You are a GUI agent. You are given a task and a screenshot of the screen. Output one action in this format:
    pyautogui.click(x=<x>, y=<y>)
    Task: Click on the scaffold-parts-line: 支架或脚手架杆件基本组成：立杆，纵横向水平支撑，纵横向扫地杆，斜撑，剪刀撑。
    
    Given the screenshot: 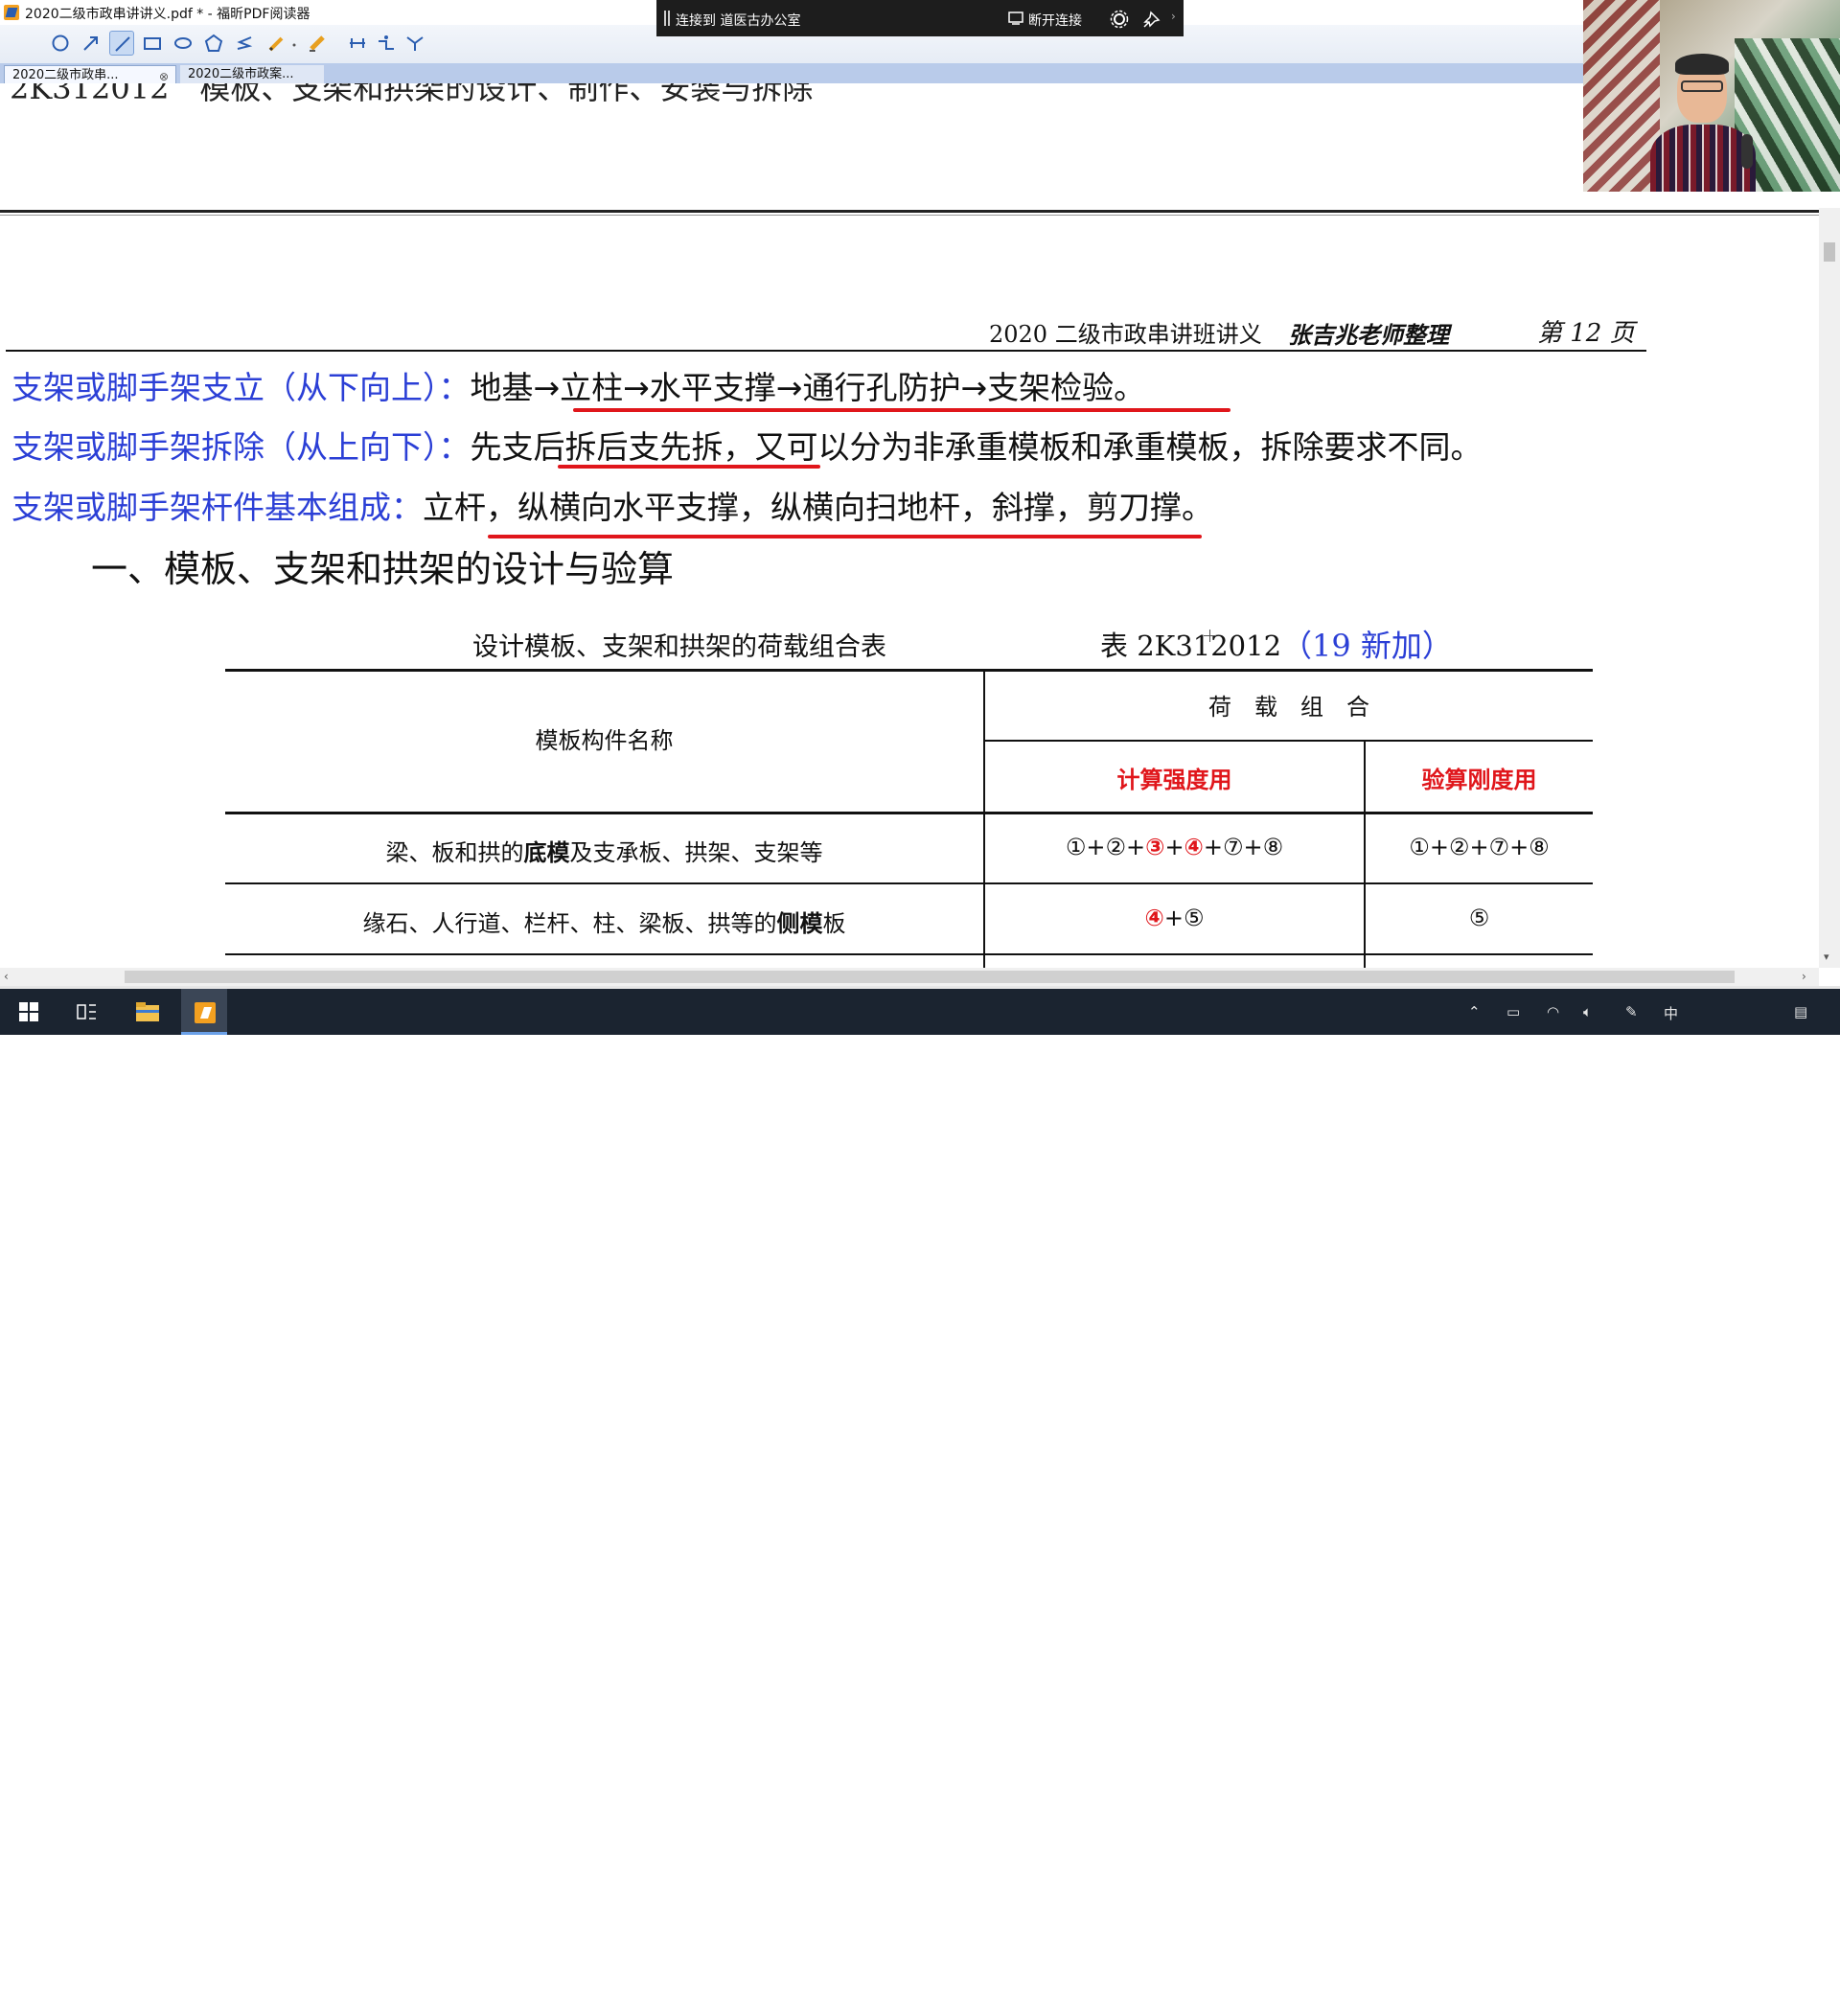 What is the action you would take?
    pyautogui.click(x=612, y=505)
    